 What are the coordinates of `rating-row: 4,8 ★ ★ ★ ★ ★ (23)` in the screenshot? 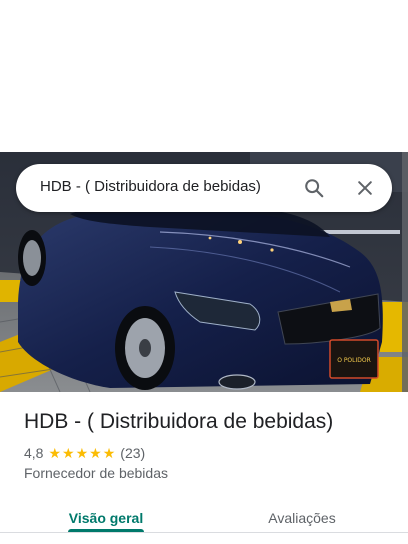 It's located at (84, 453).